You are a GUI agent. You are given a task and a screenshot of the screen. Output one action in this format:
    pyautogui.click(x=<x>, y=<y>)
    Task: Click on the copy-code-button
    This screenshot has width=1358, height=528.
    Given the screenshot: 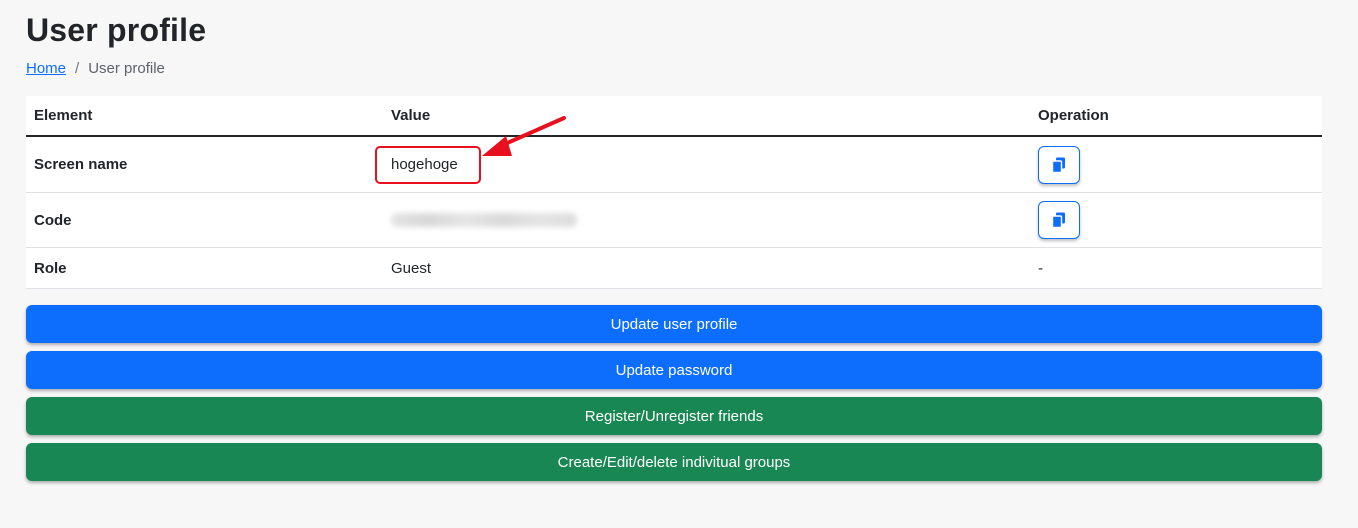 What is the action you would take?
    pyautogui.click(x=1059, y=220)
    